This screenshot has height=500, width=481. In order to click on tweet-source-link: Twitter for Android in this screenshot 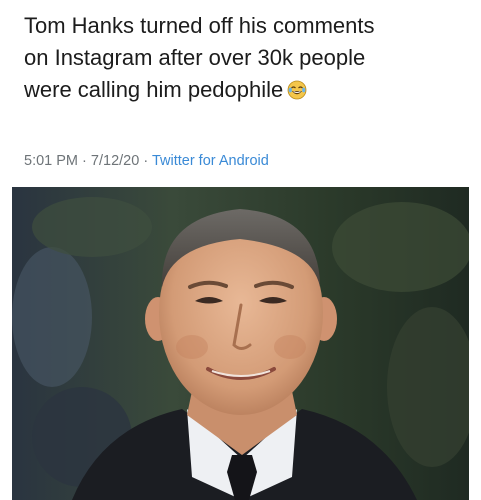, I will do `click(210, 161)`.